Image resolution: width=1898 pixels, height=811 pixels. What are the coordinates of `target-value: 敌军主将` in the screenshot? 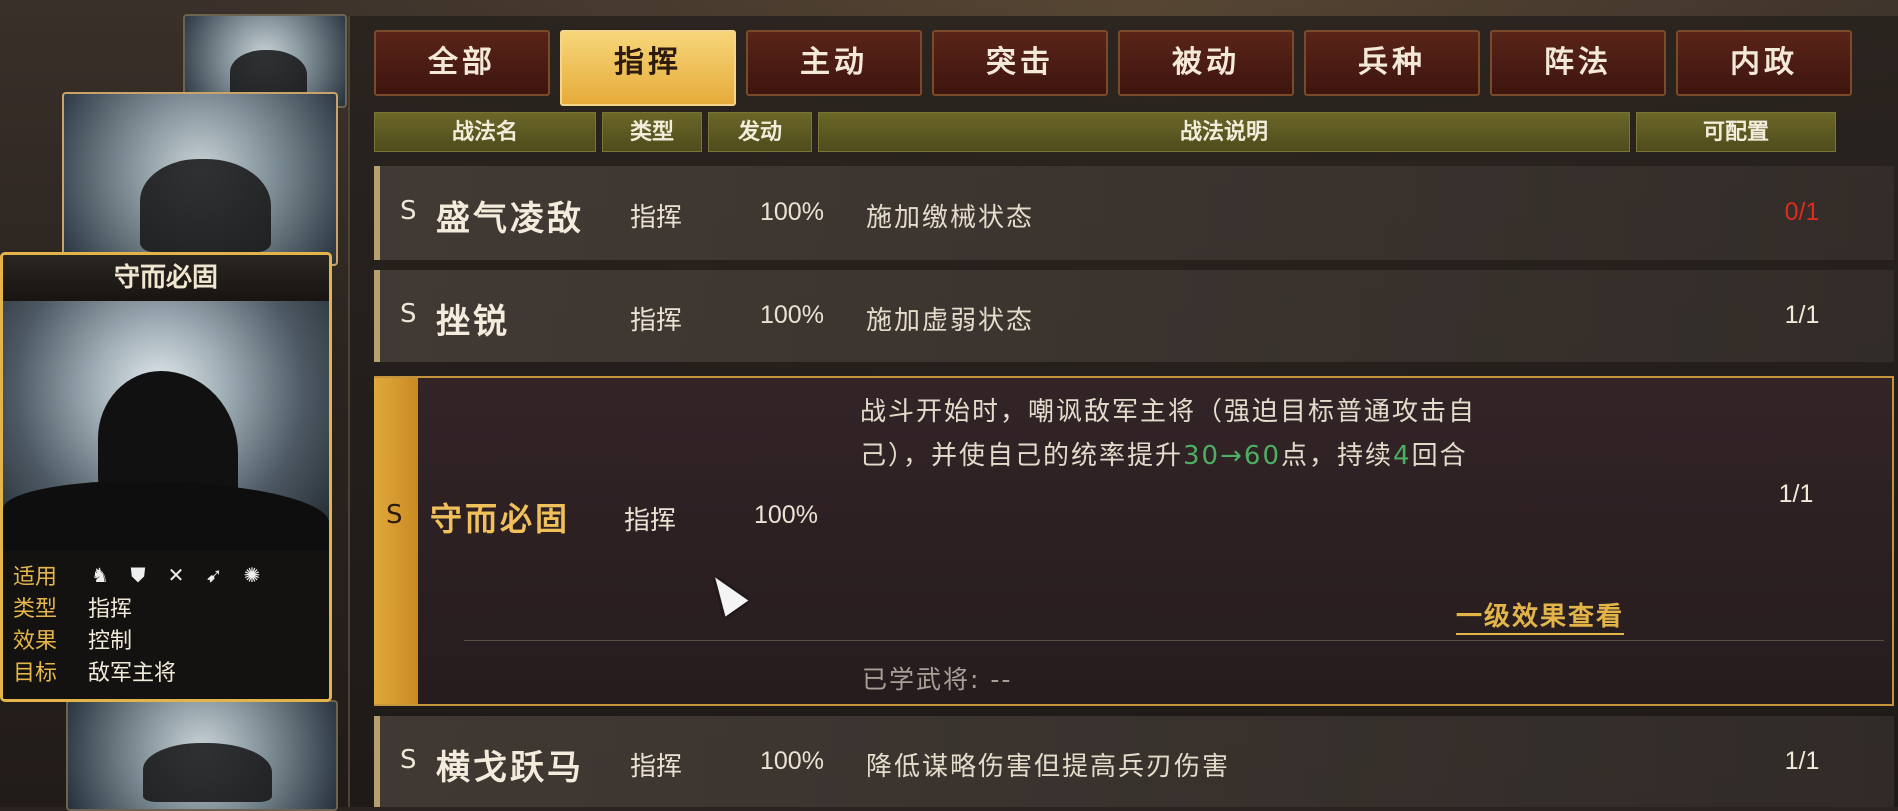 It's located at (132, 673).